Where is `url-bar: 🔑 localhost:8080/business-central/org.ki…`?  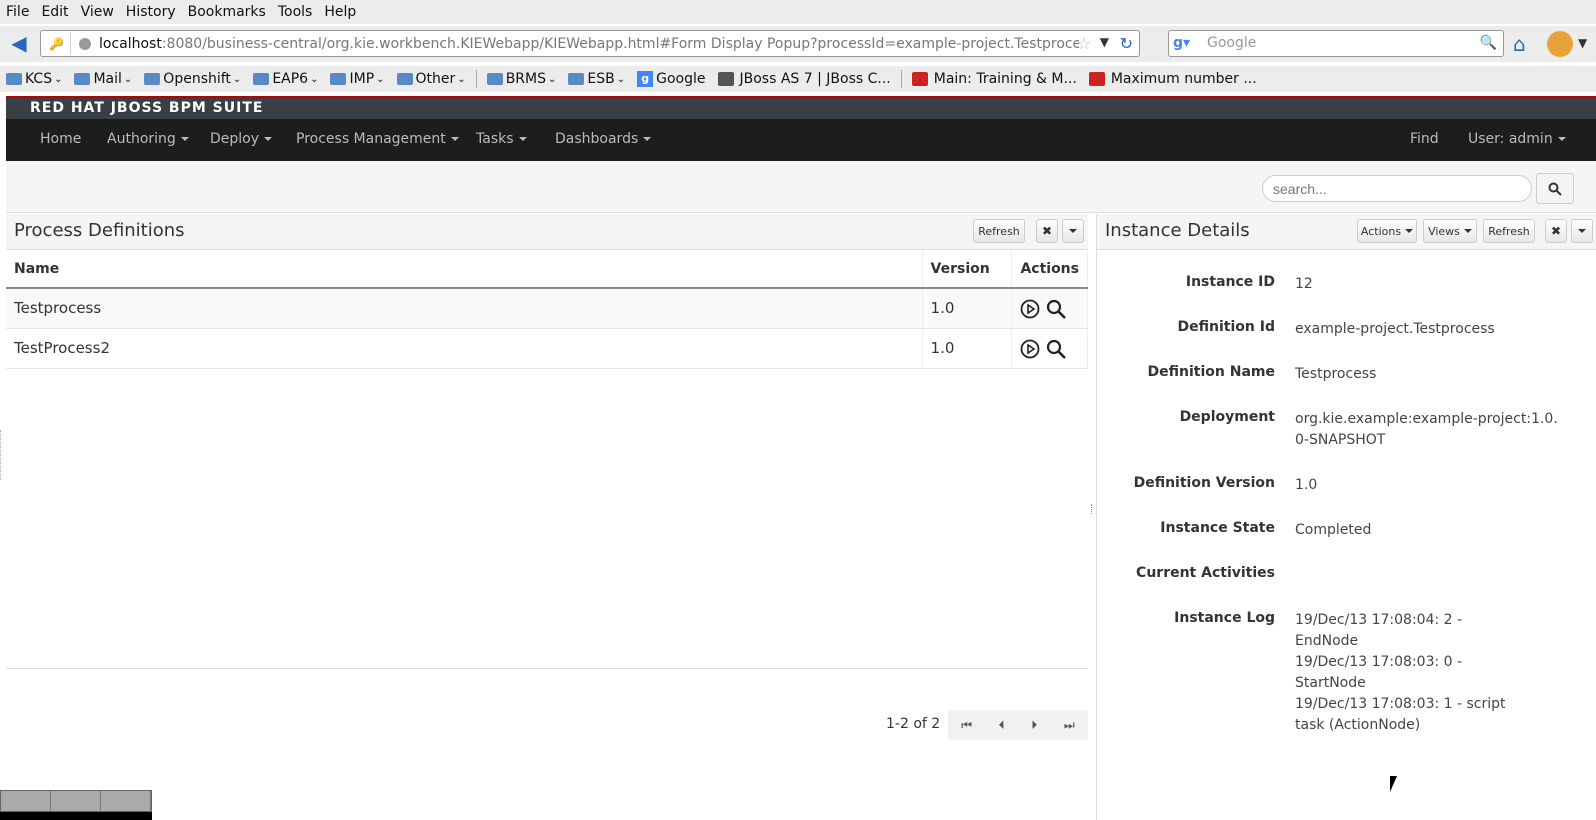
url-bar: 🔑 localhost:8080/business-central/org.ki… is located at coordinates (590, 43).